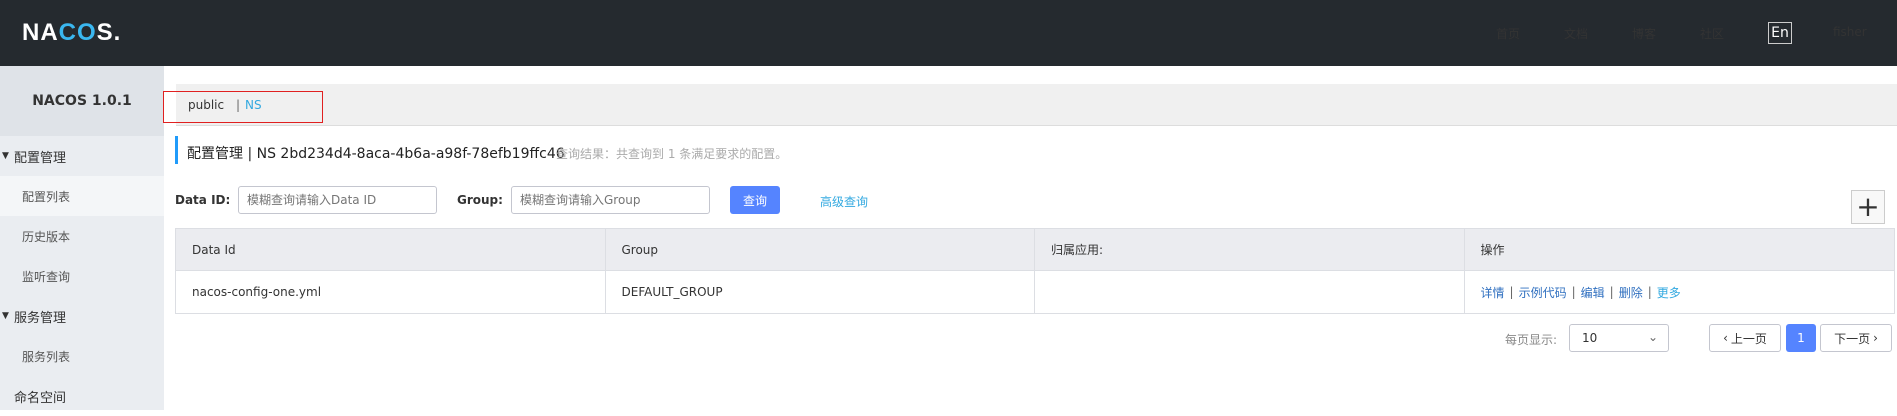 The height and width of the screenshot is (416, 1897). Describe the element at coordinates (844, 201) in the screenshot. I see `advanced-query-link: 高级查询` at that location.